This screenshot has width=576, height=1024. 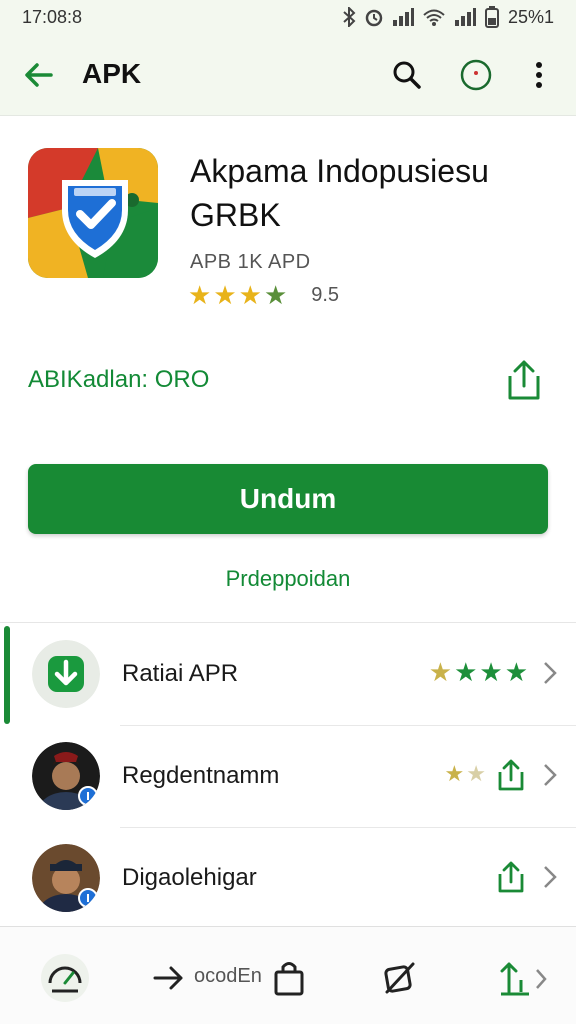 What do you see at coordinates (180, 673) in the screenshot?
I see `list-item-label: Ratiai APR` at bounding box center [180, 673].